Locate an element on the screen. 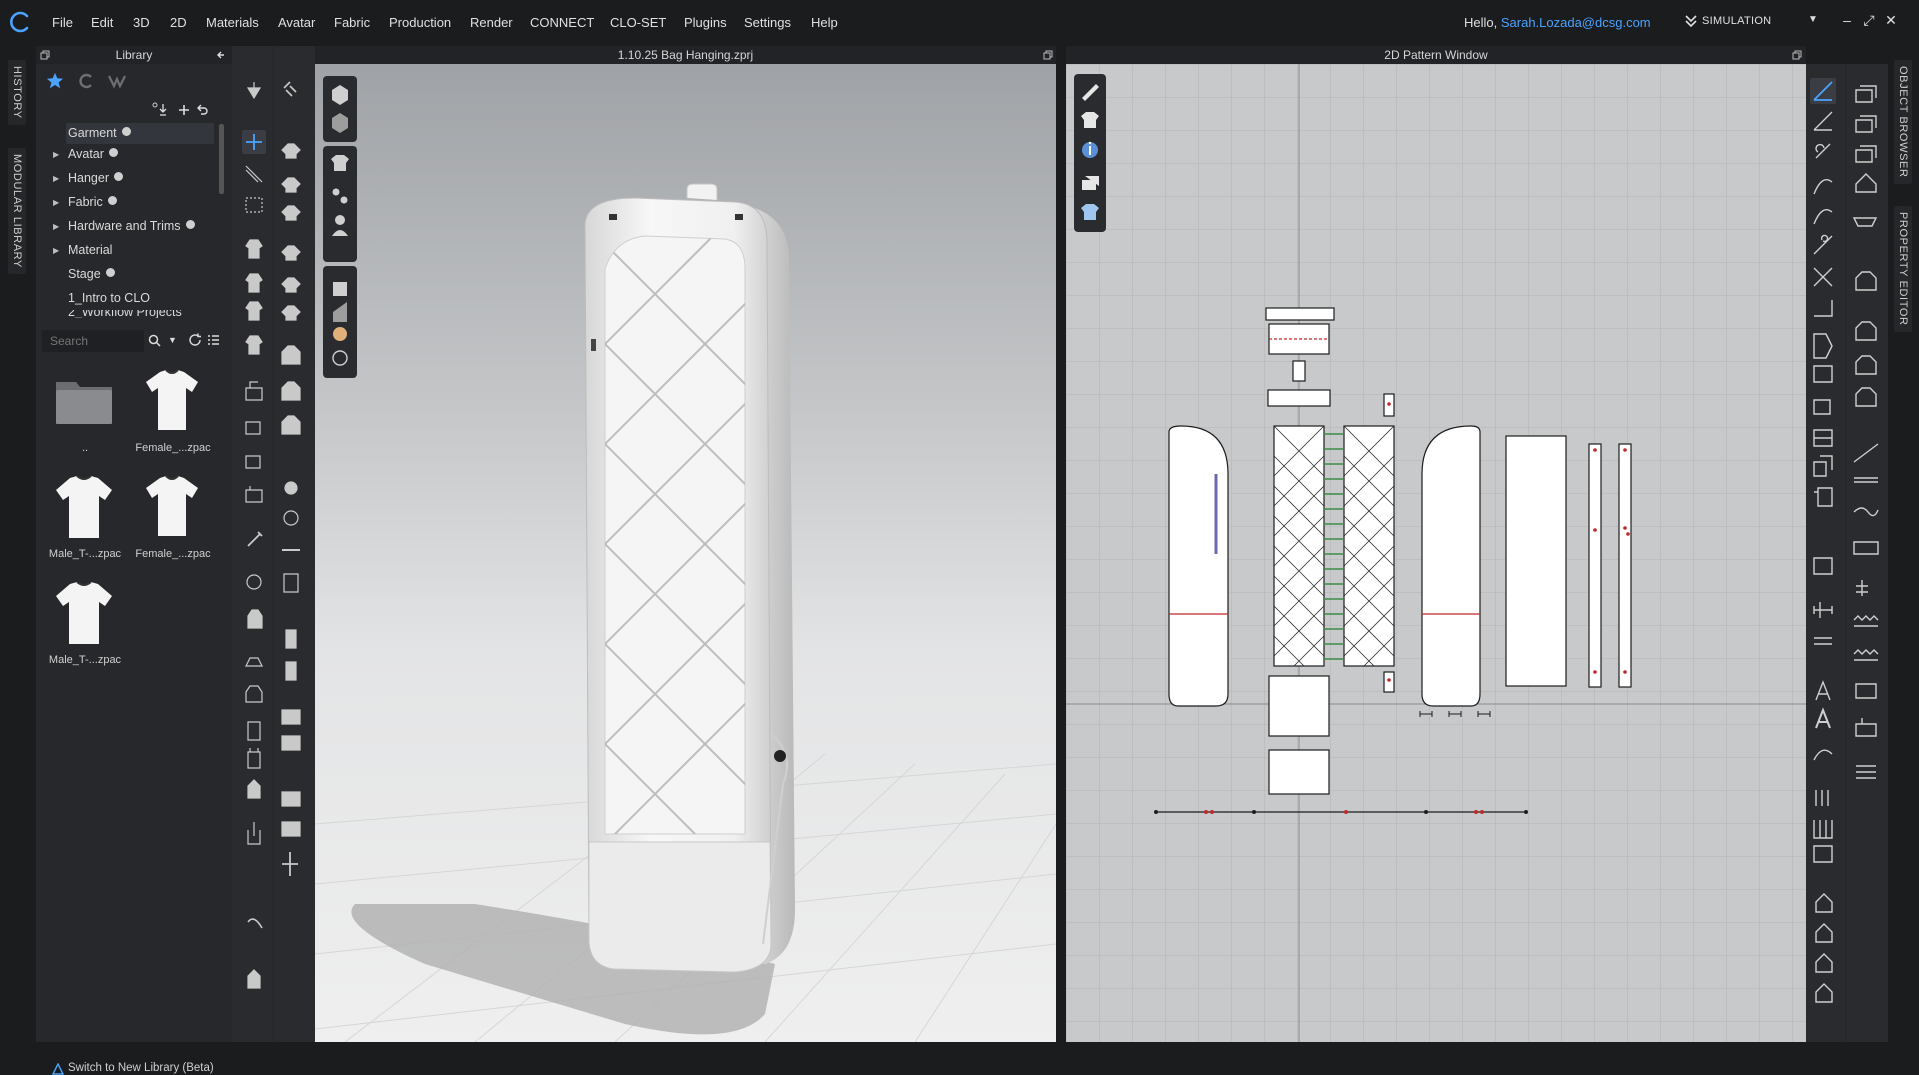 The image size is (1919, 1075). clo-set-icon is located at coordinates (86, 81).